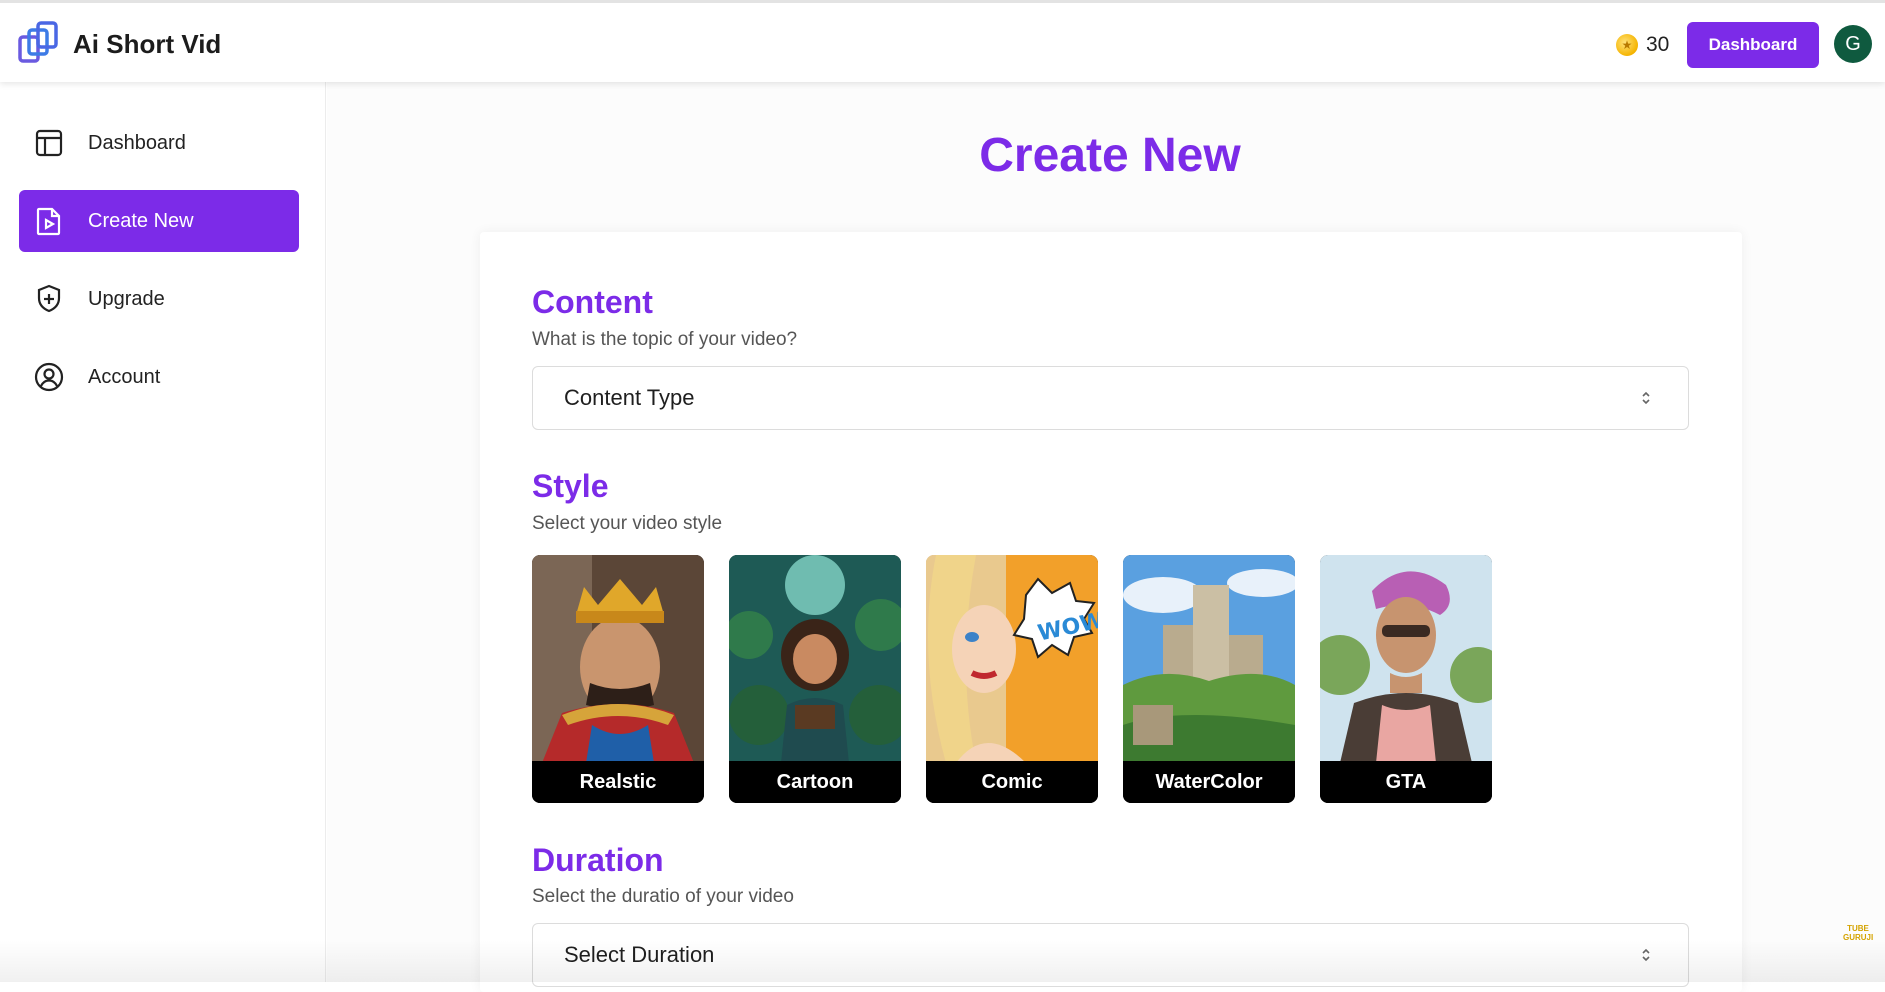 Image resolution: width=1885 pixels, height=992 pixels. I want to click on style-option-label: GTA, so click(1406, 782).